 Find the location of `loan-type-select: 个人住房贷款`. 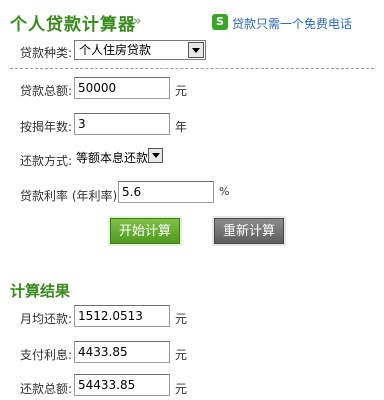

loan-type-select: 个人住房贷款 is located at coordinates (140, 50).